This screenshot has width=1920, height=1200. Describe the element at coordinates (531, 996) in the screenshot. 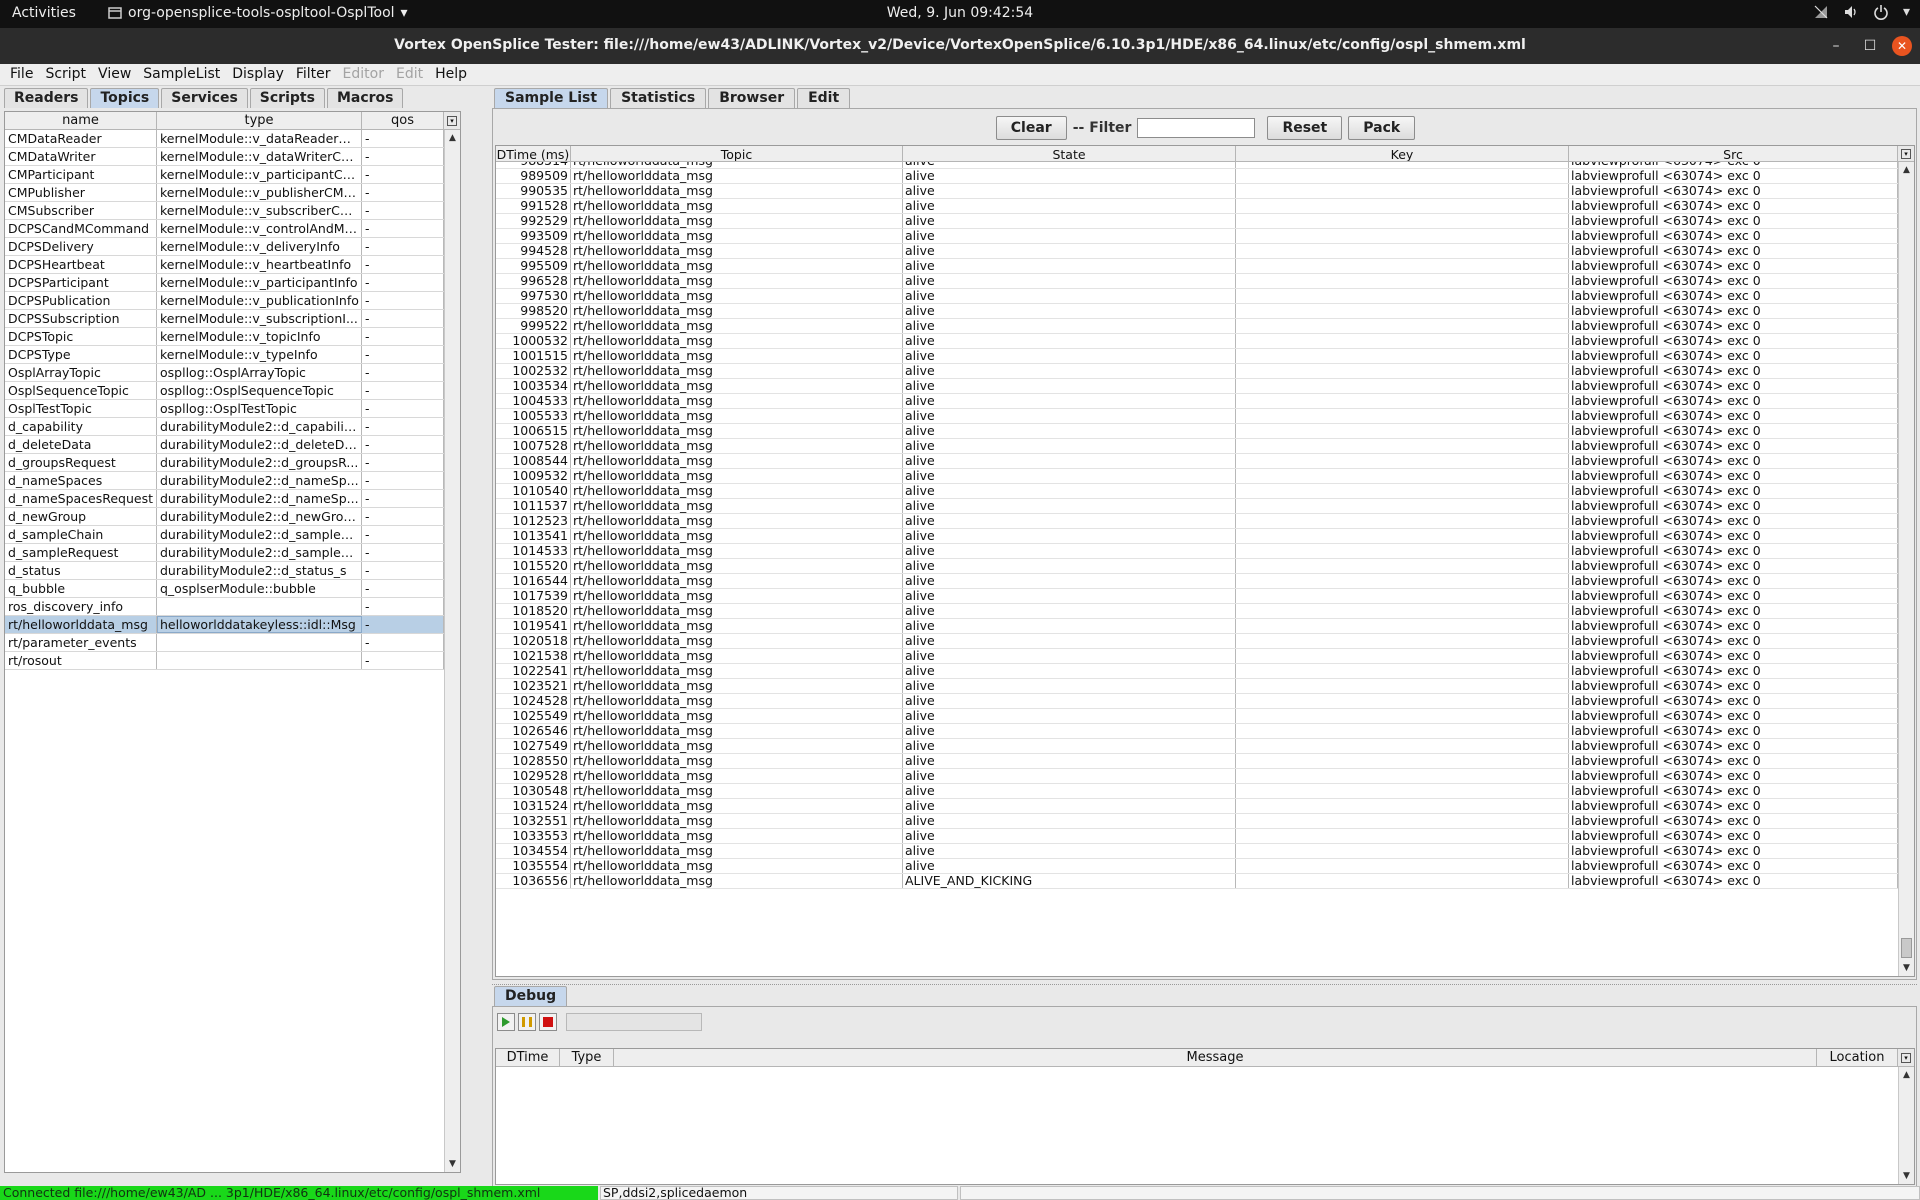

I see `tab-debug: Debug` at that location.